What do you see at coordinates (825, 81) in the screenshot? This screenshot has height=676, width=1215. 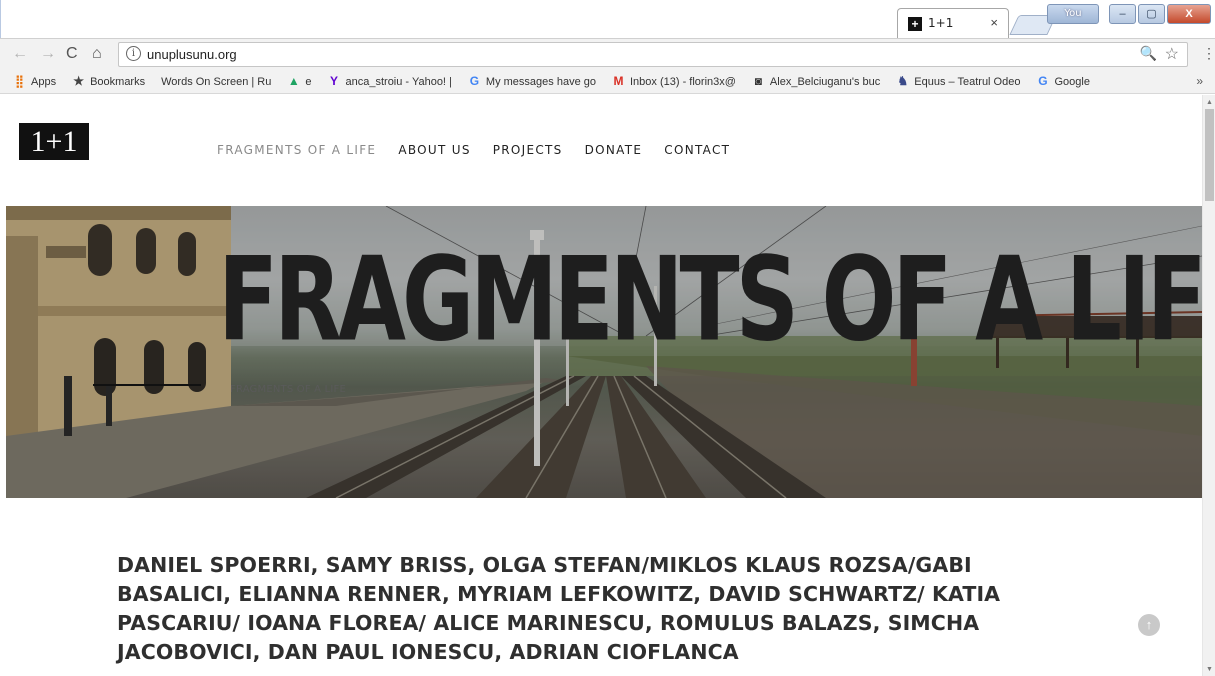 I see `bookmark-label: Alex_Belciuganu's buc` at bounding box center [825, 81].